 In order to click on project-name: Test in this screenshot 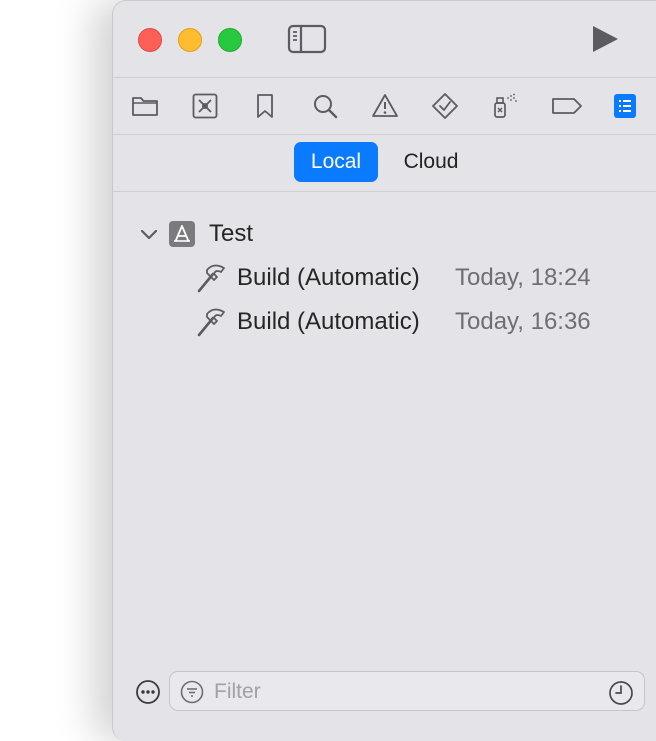, I will do `click(231, 233)`.